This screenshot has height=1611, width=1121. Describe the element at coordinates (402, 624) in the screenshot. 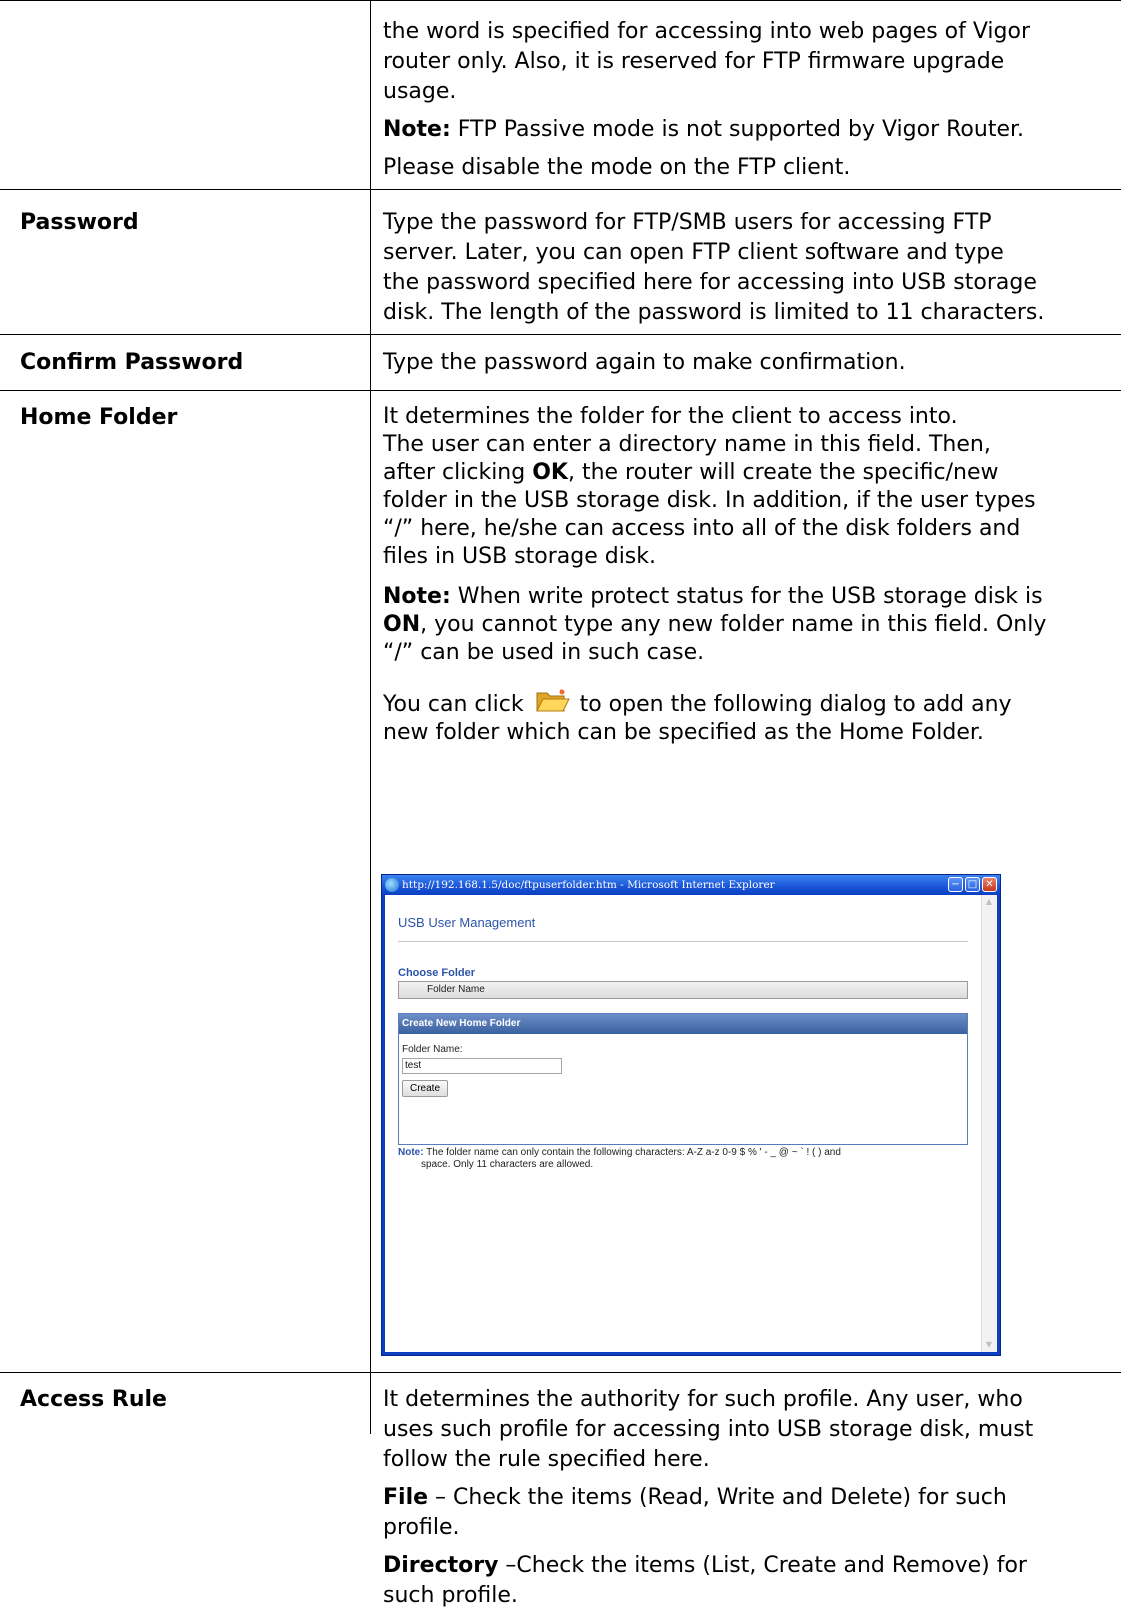

I see `on-emphasis: ON` at that location.